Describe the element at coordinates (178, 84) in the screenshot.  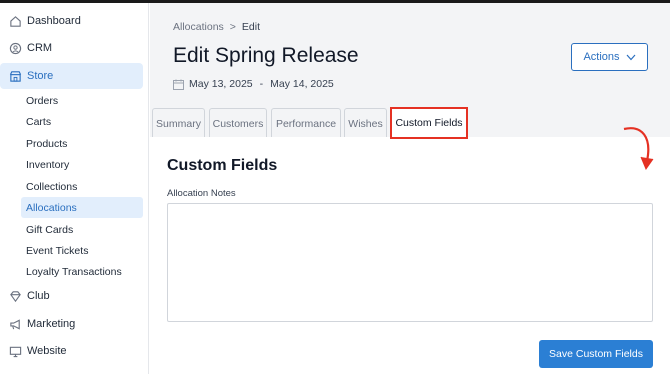
I see `calendar-icon` at that location.